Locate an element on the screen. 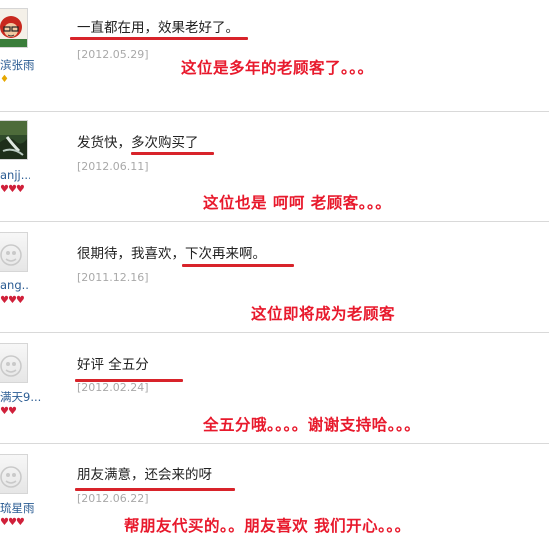 This screenshot has height=543, width=549. review-comment: 很期待，我喜欢，下次再来啊。 is located at coordinates (171, 254).